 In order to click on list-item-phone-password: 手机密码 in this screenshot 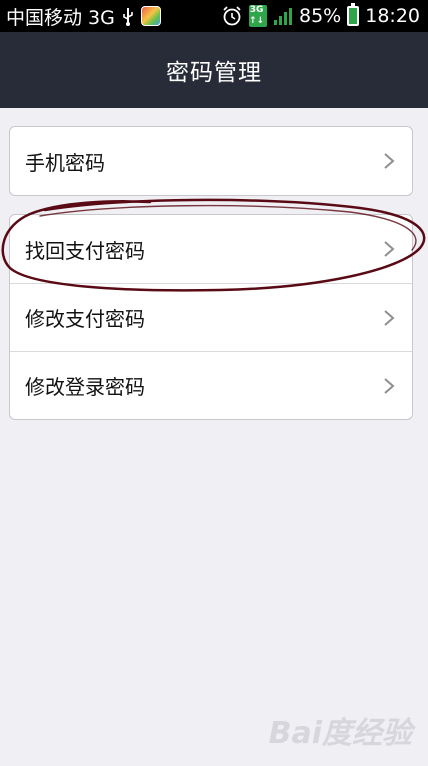, I will do `click(211, 161)`.